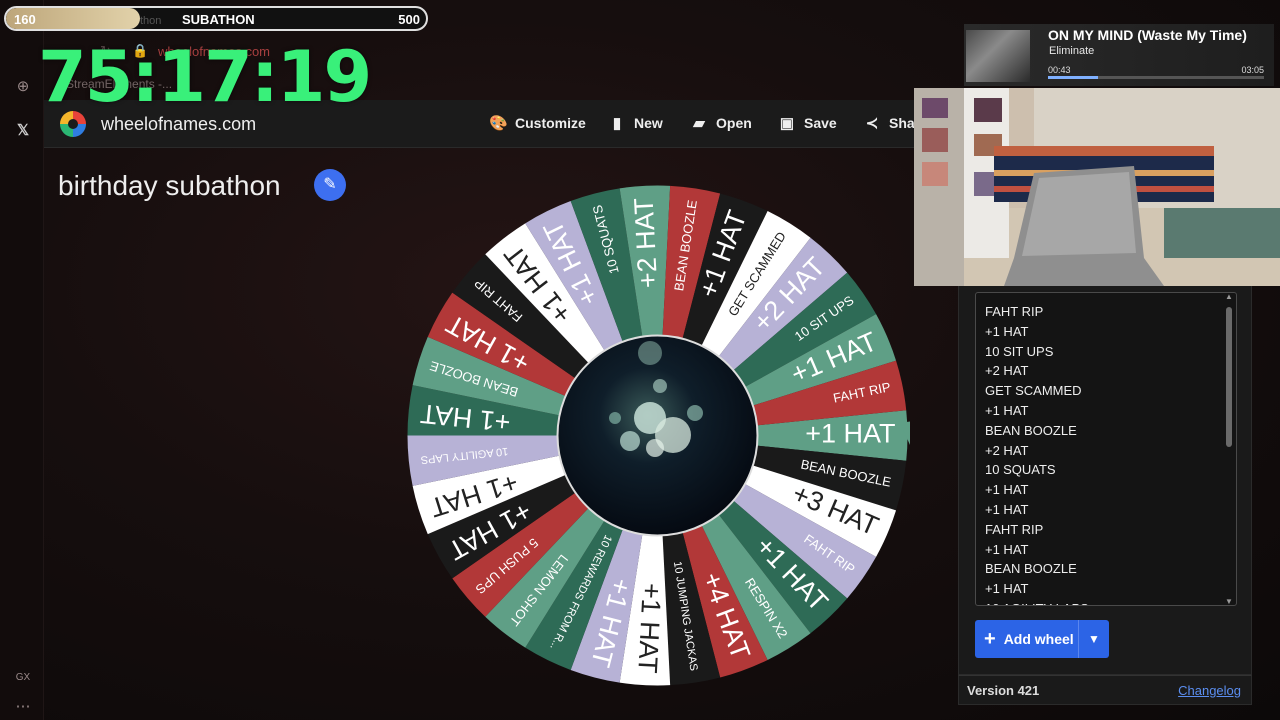 The image size is (1280, 720). Describe the element at coordinates (648, 123) in the screenshot. I see `new-label: New` at that location.